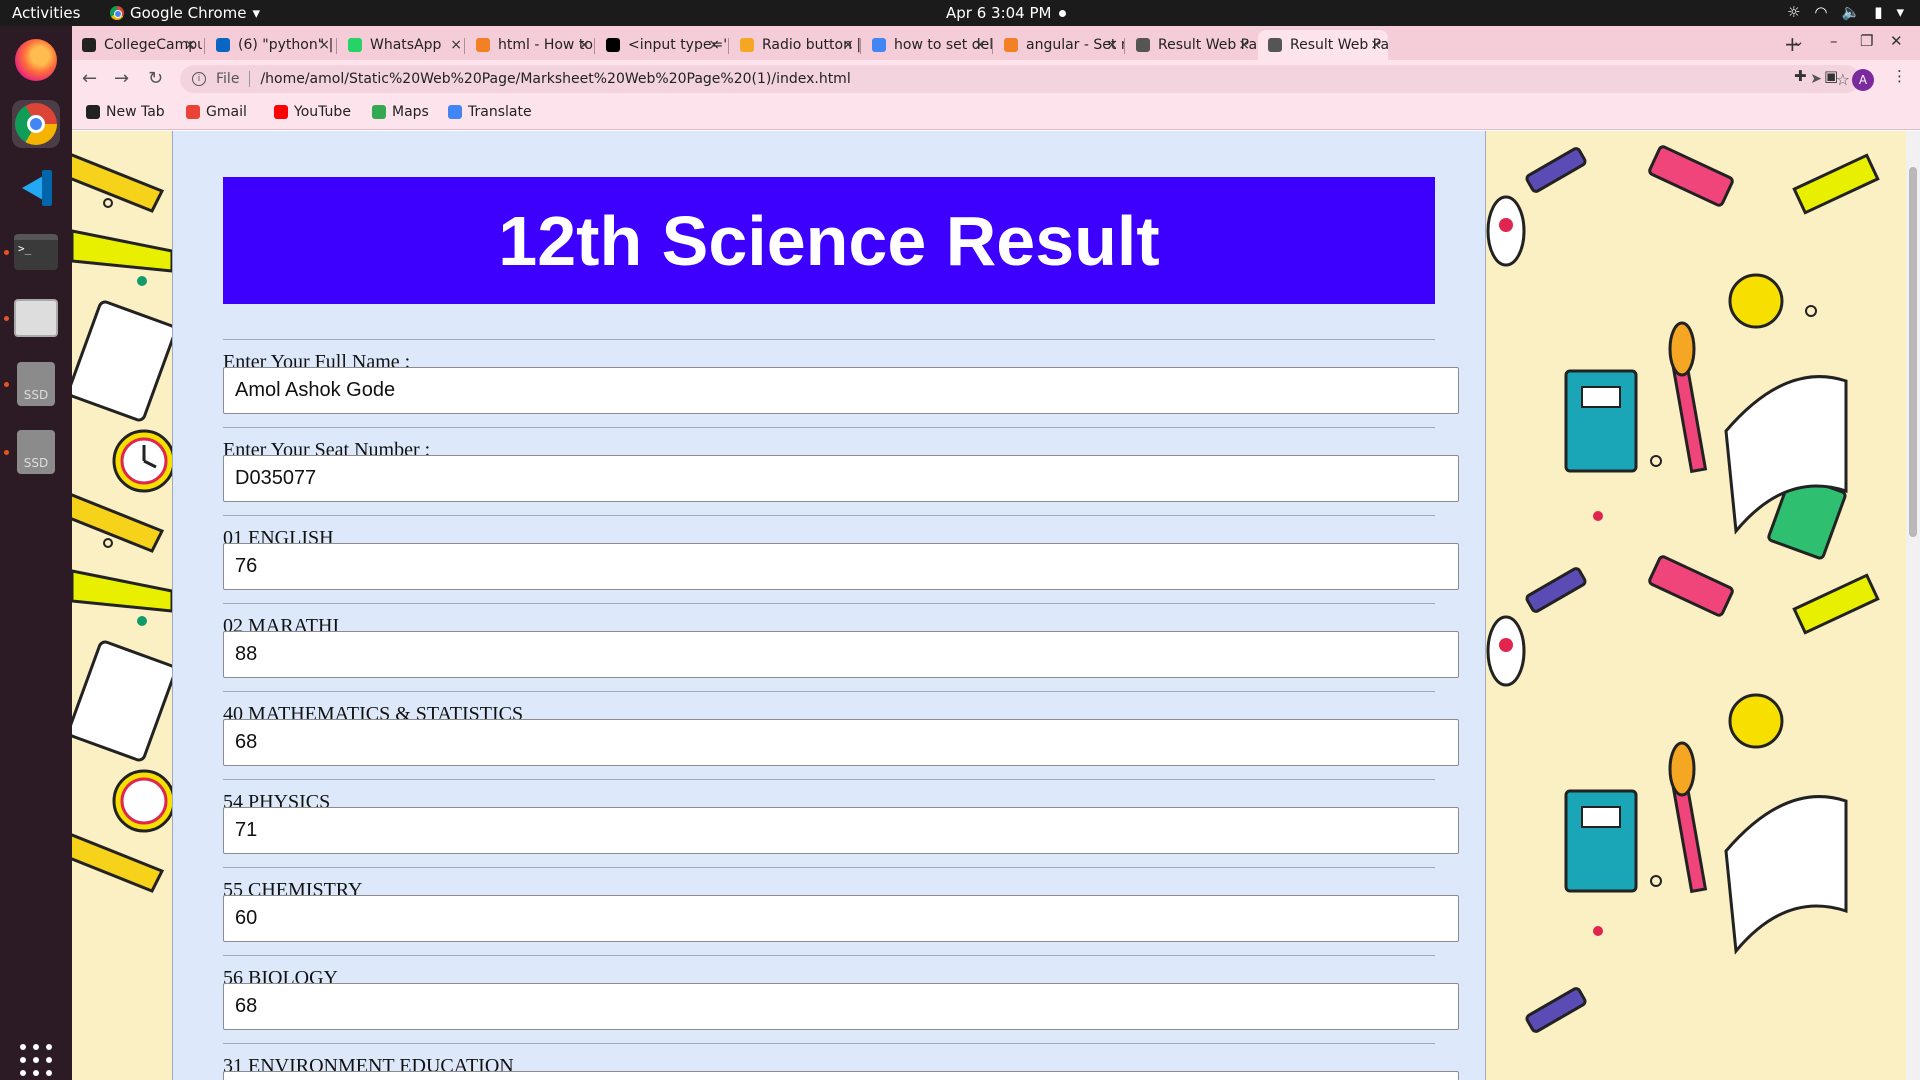 This screenshot has height=1080, width=1920. I want to click on show-apps-icon, so click(36, 1060).